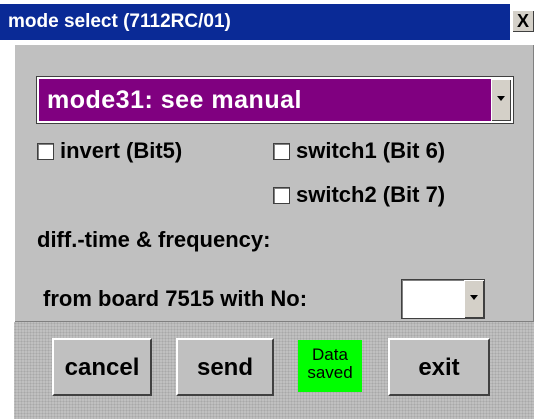 This screenshot has width=534, height=419. I want to click on mode-dropdown-value: mode31: see manual, so click(174, 100).